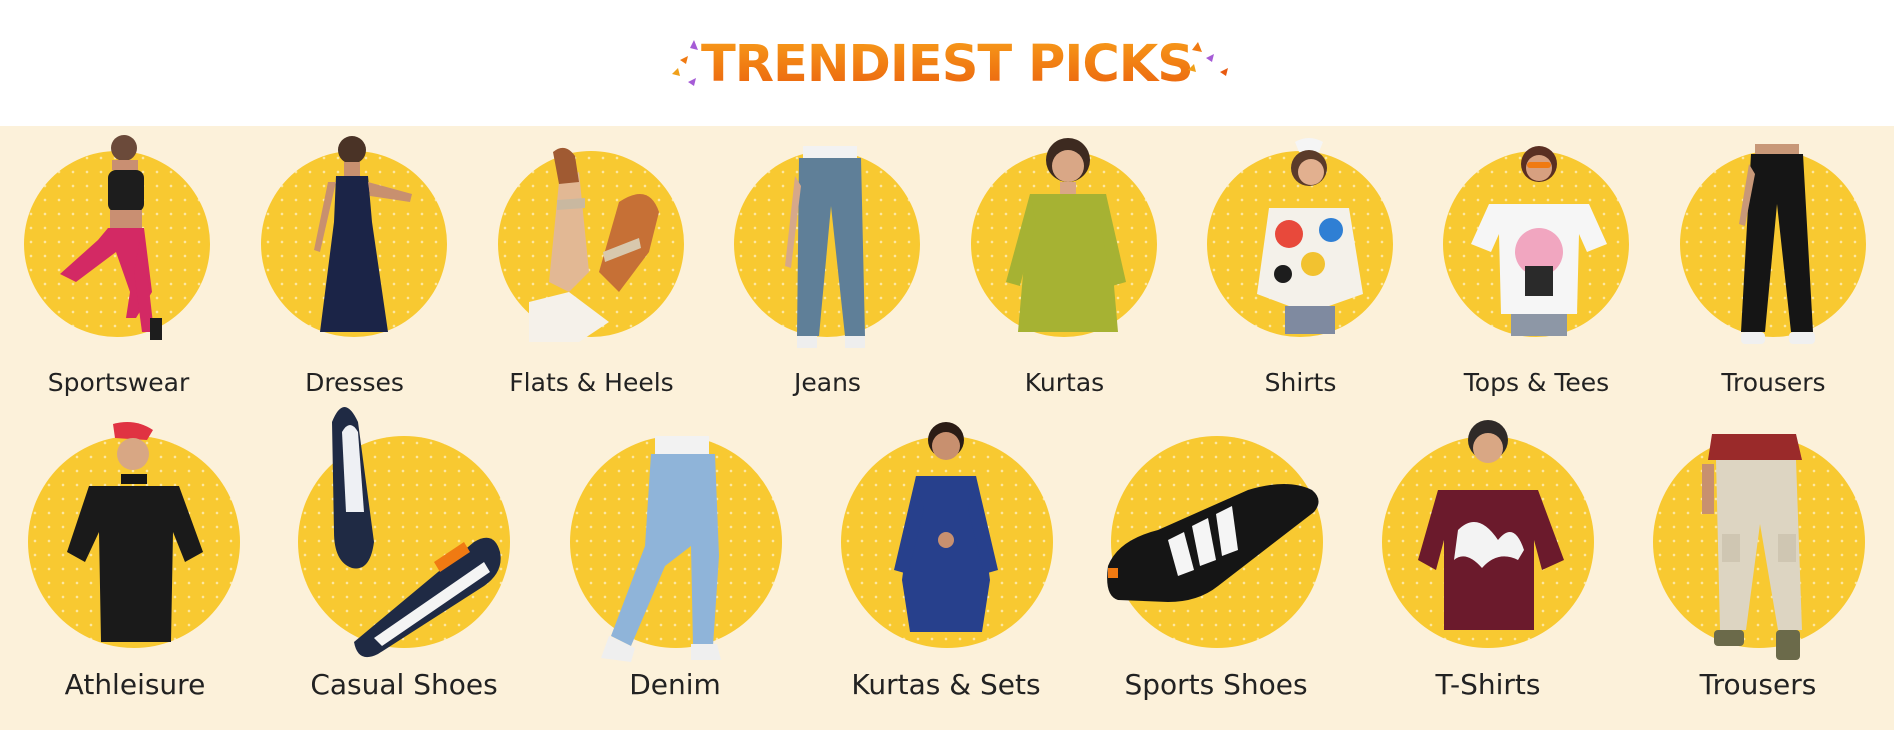 The height and width of the screenshot is (730, 1894). What do you see at coordinates (591, 382) in the screenshot?
I see `category-label: Flats & Heels` at bounding box center [591, 382].